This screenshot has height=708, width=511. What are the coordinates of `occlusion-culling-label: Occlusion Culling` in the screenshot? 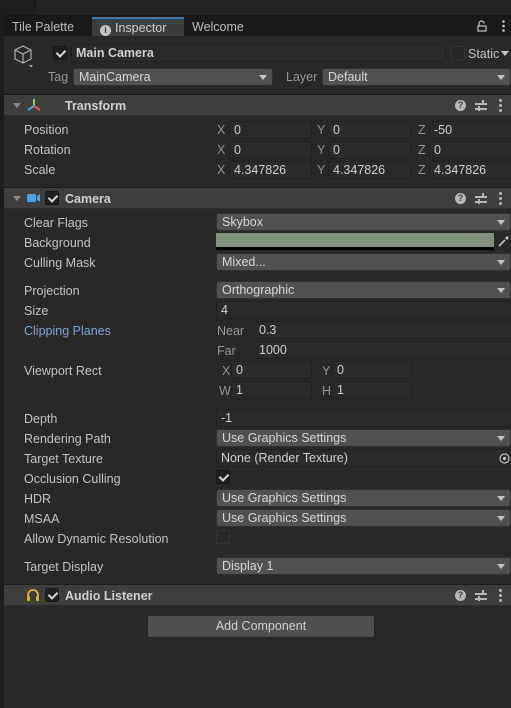 It's located at (72, 479).